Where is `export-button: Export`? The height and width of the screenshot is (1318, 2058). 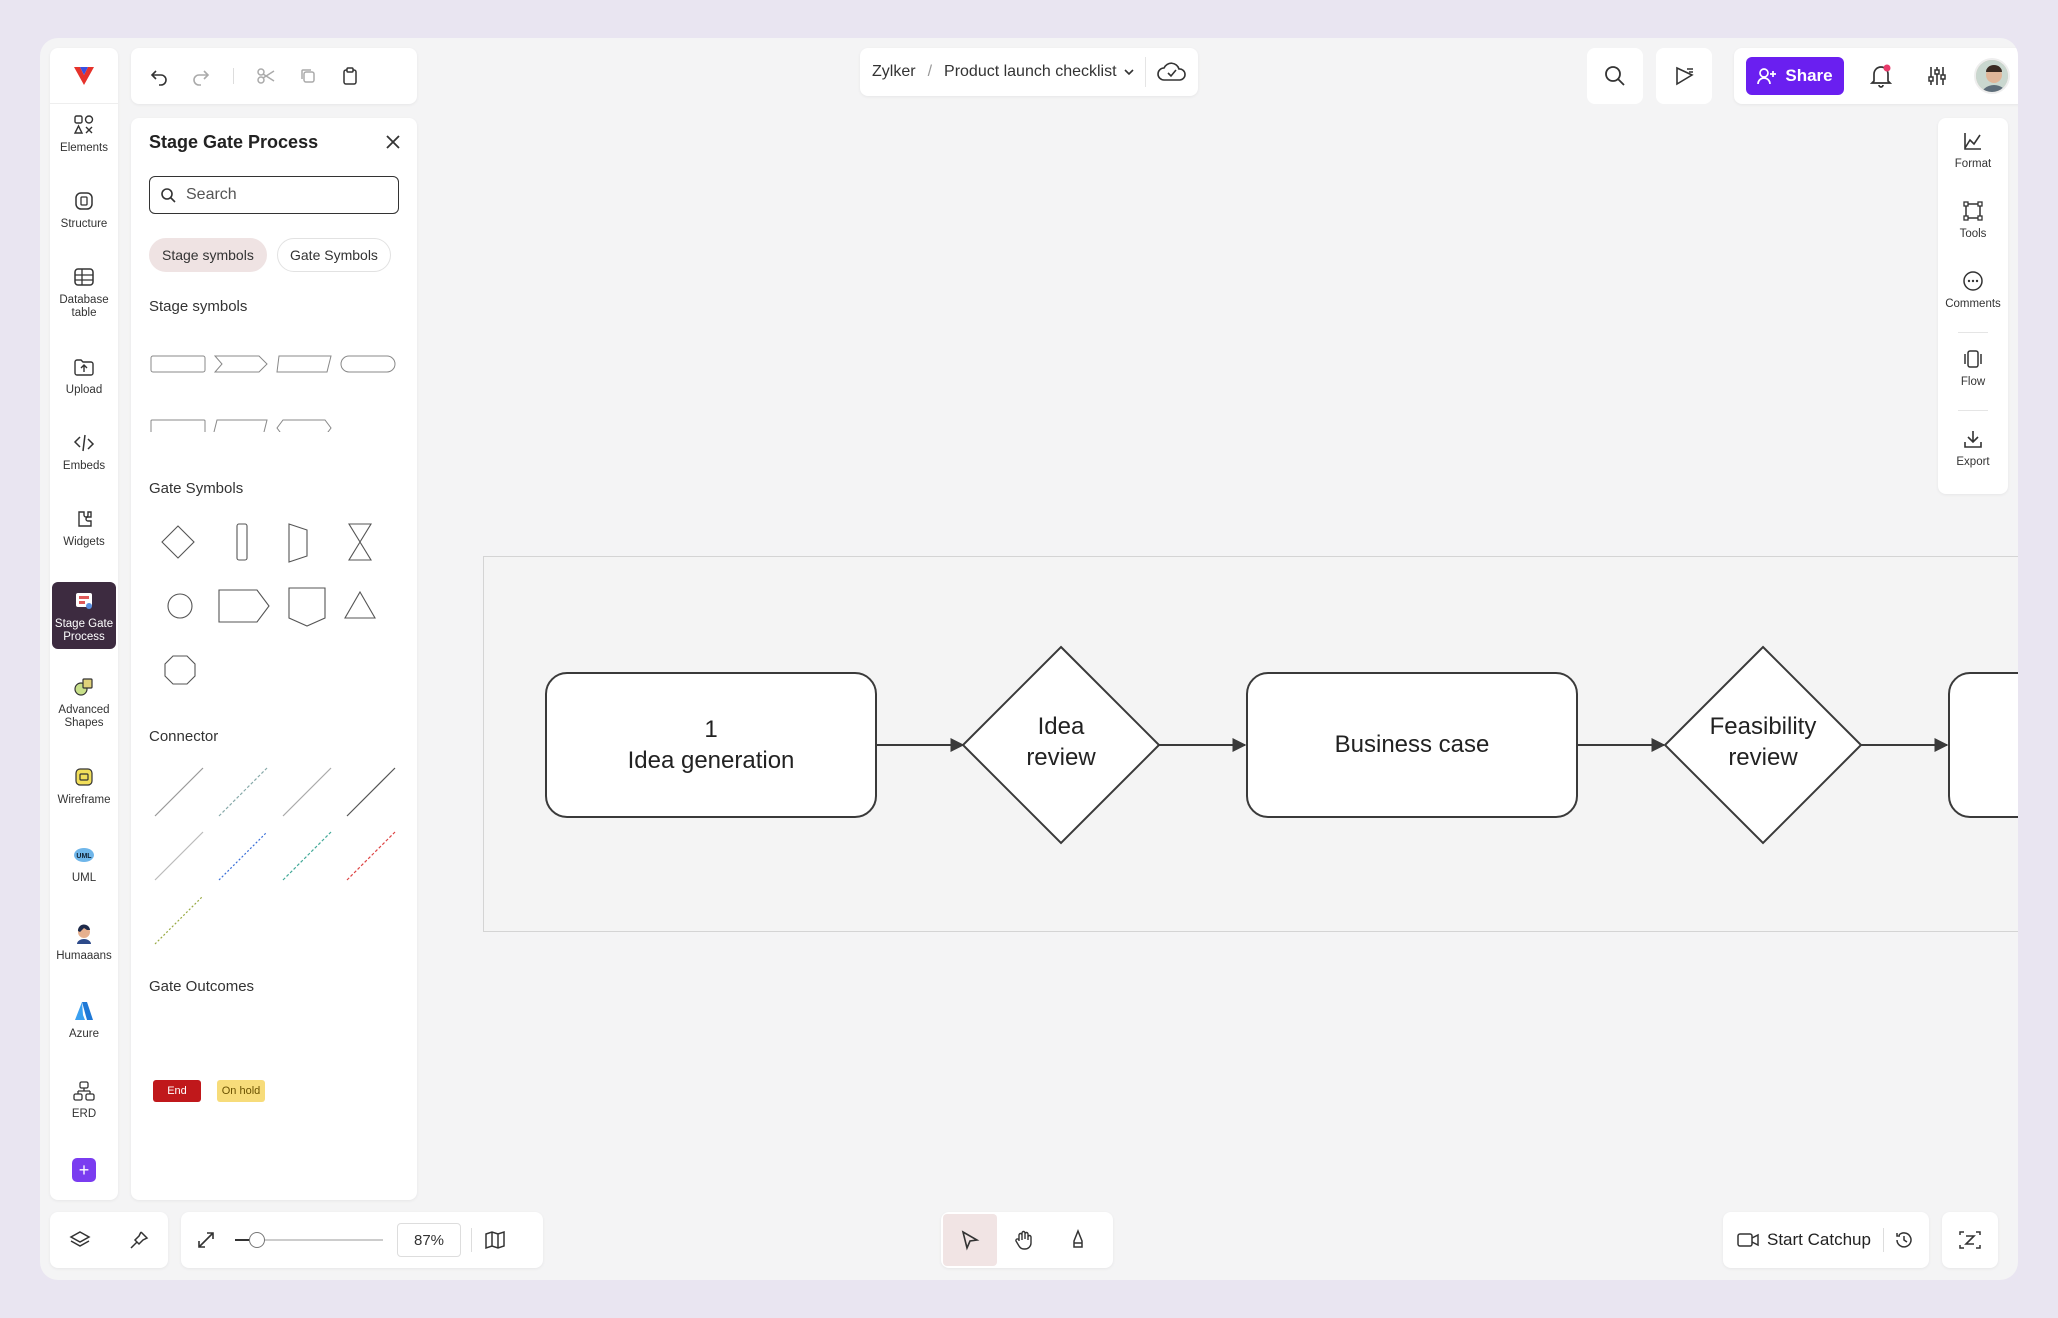 export-button: Export is located at coordinates (1973, 448).